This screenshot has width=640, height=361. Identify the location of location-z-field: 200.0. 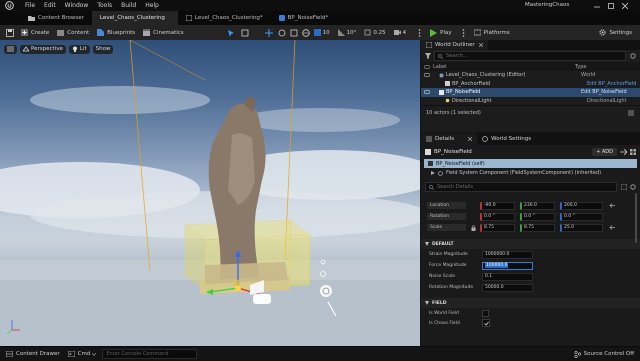
(581, 205).